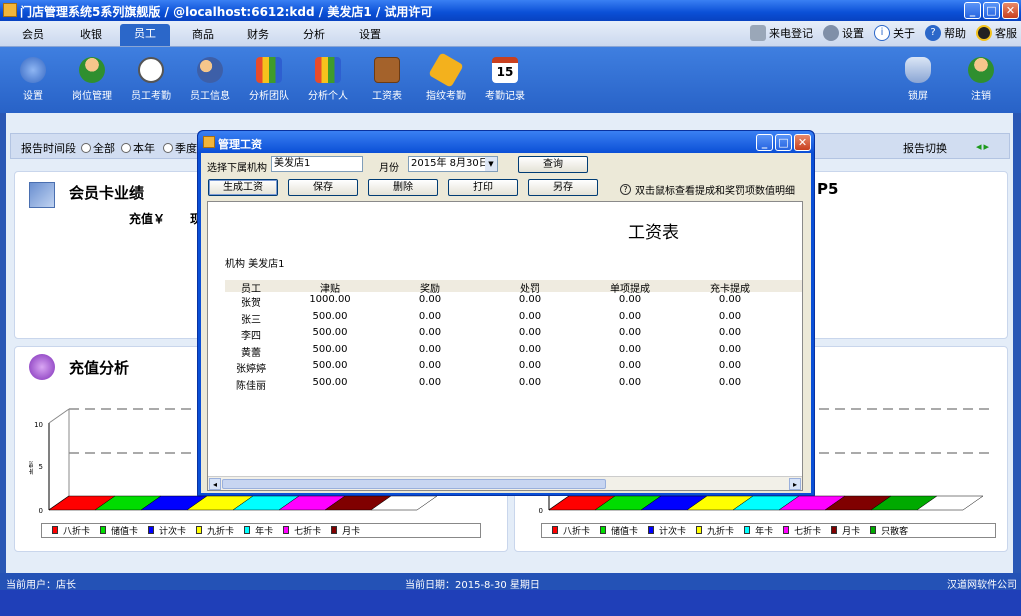 The image size is (1021, 616). I want to click on person-icon, so click(92, 70).